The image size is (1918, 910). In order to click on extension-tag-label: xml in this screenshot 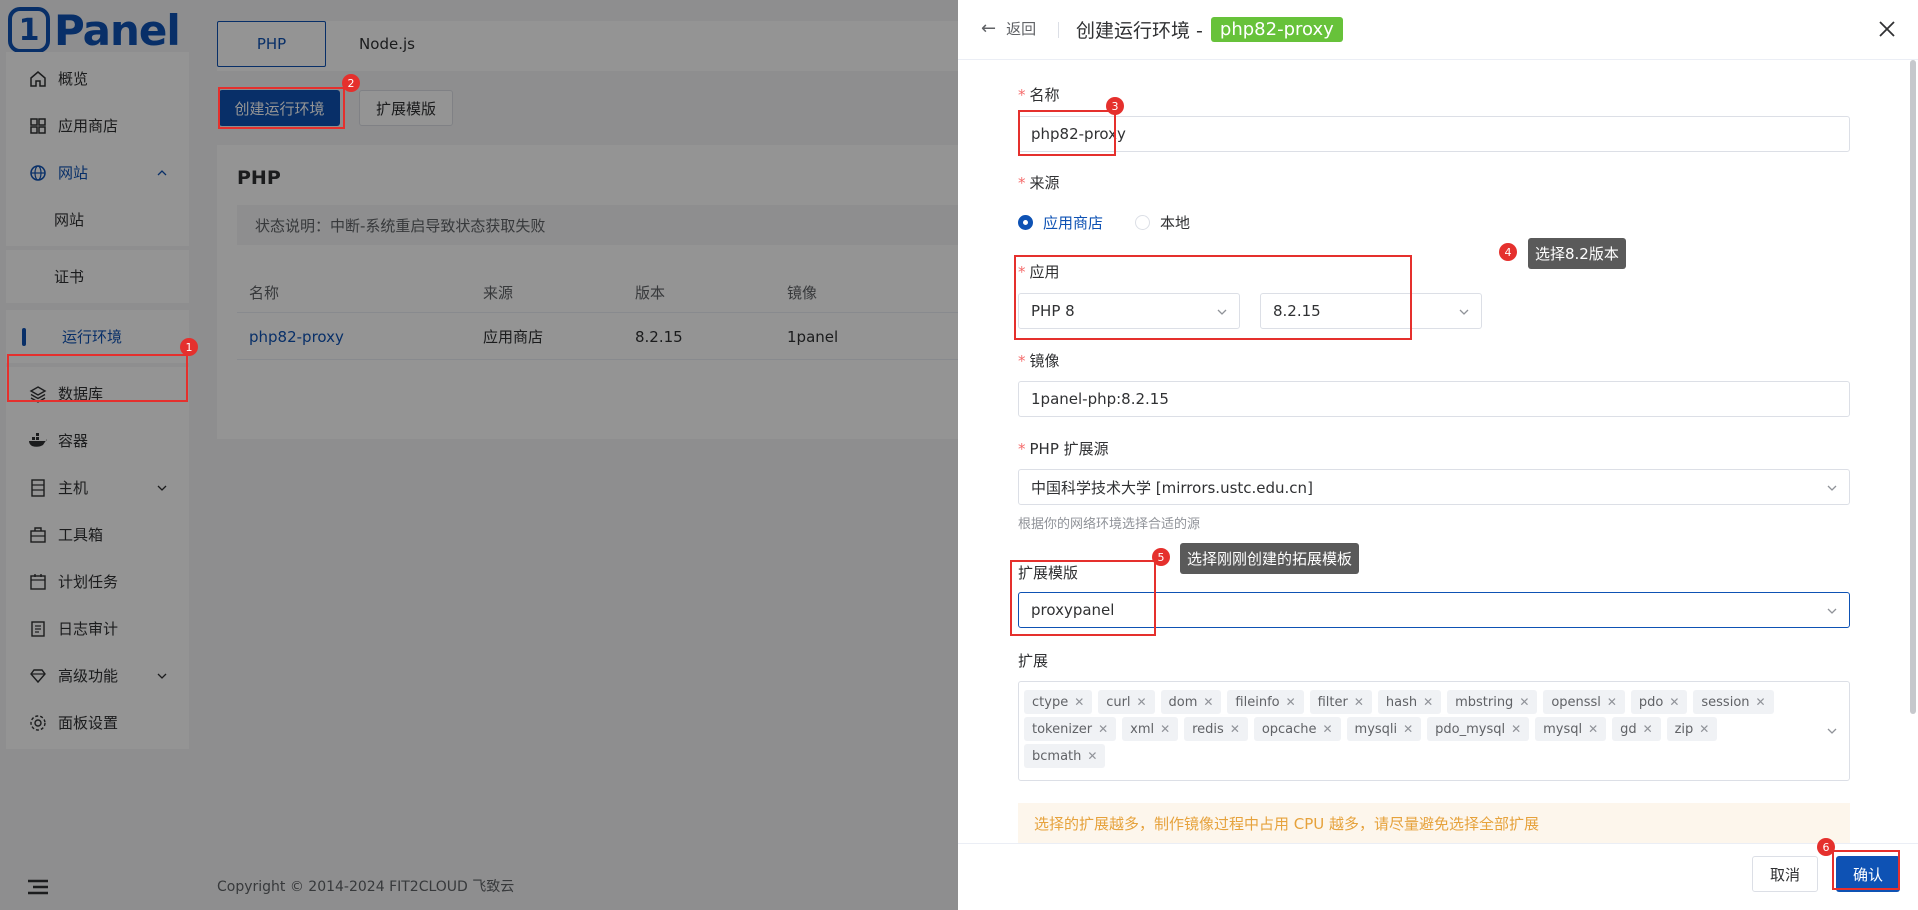, I will do `click(1142, 729)`.